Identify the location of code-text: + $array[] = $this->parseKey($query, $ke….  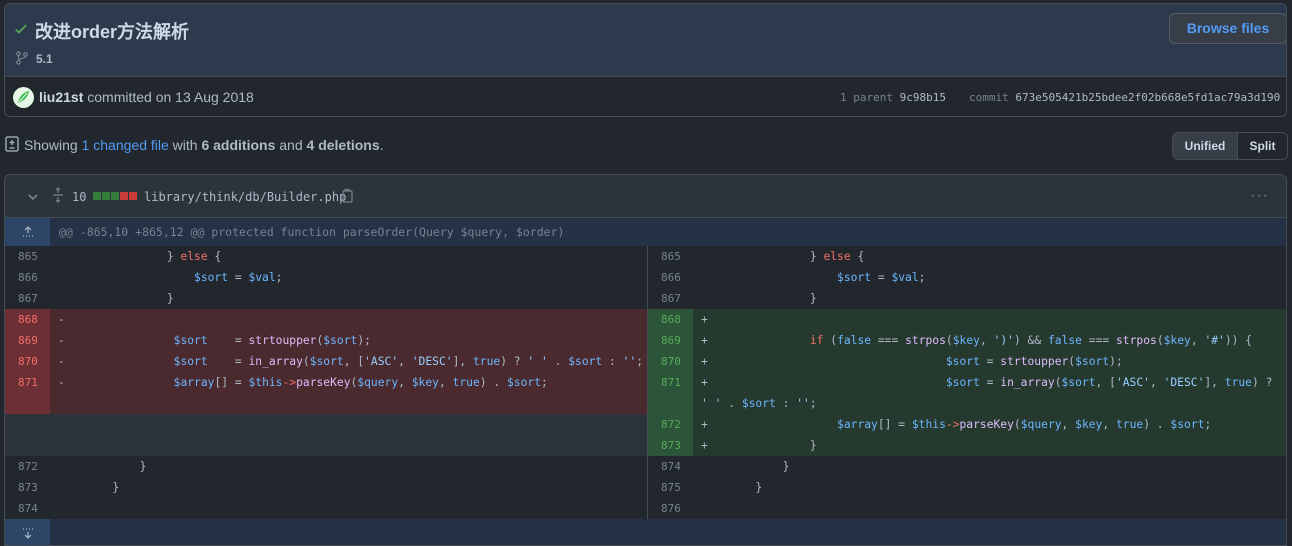
(956, 424).